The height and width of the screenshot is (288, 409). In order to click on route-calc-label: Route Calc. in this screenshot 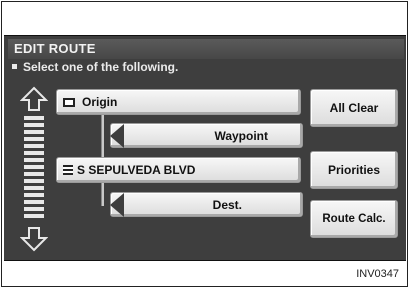, I will do `click(354, 219)`.